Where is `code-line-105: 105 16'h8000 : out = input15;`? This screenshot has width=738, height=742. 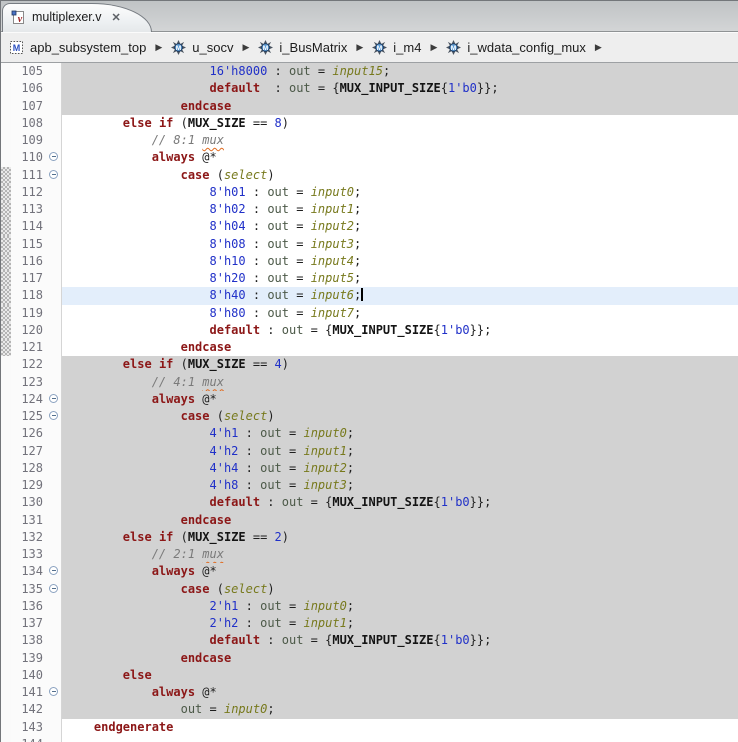
code-line-105: 105 16'h8000 : out = input15; is located at coordinates (369, 72).